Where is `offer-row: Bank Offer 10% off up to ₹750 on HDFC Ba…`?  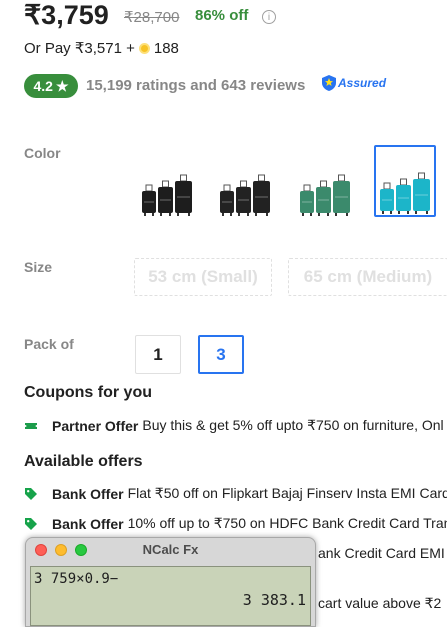 offer-row: Bank Offer 10% off up to ₹750 on HDFC Ba… is located at coordinates (235, 523).